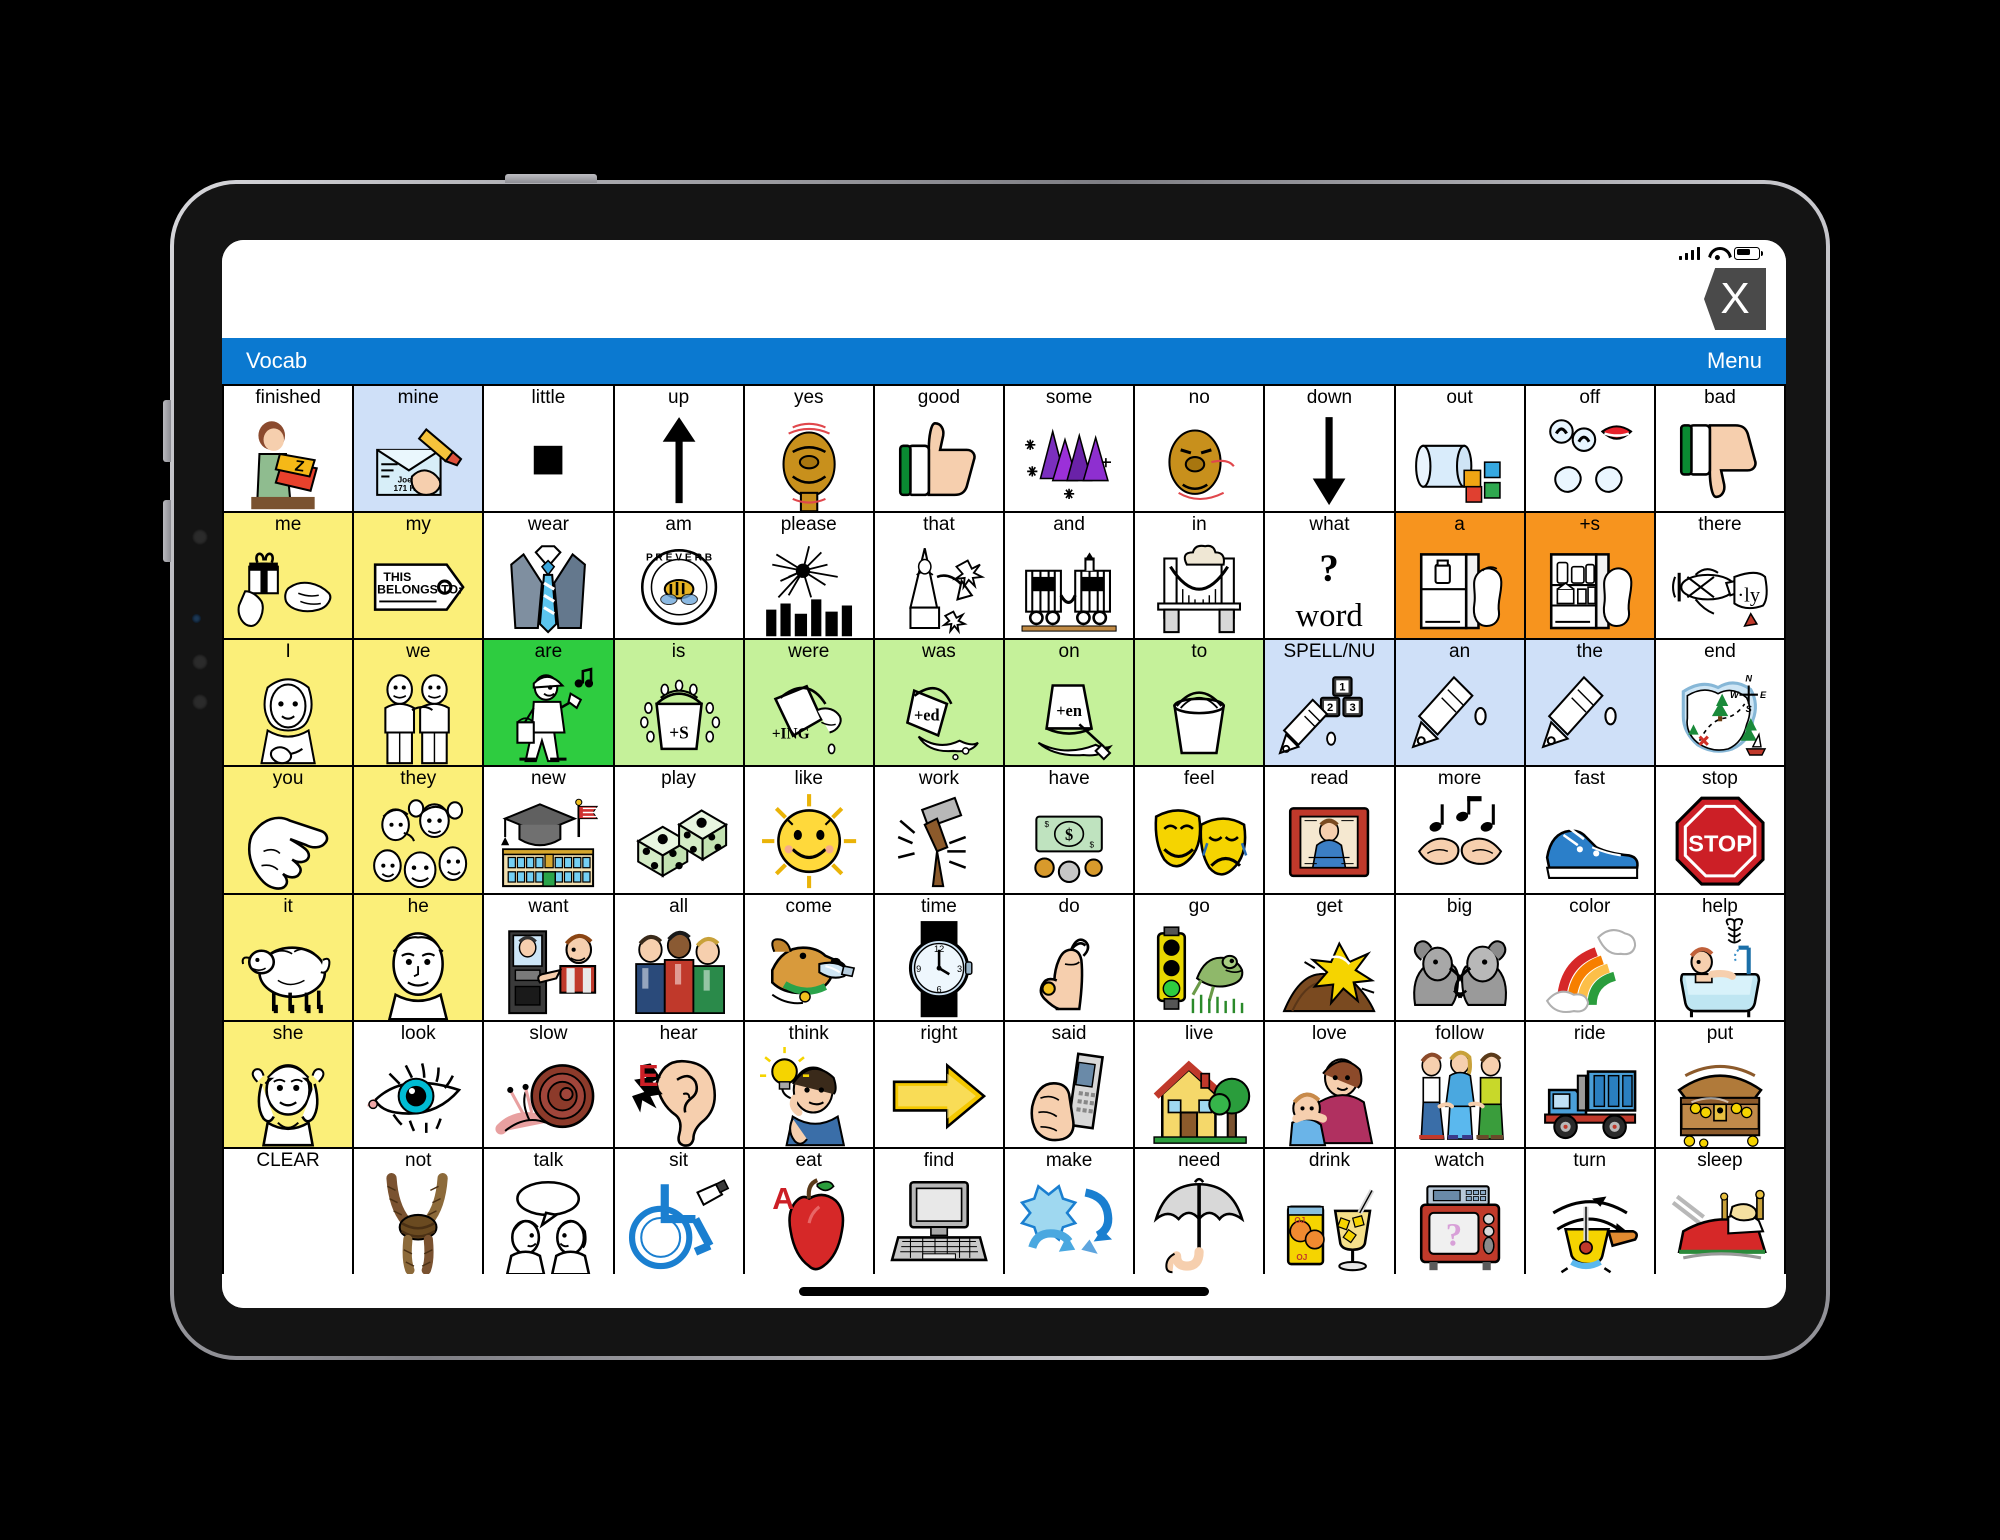  I want to click on menu-button: Menu, so click(1734, 361).